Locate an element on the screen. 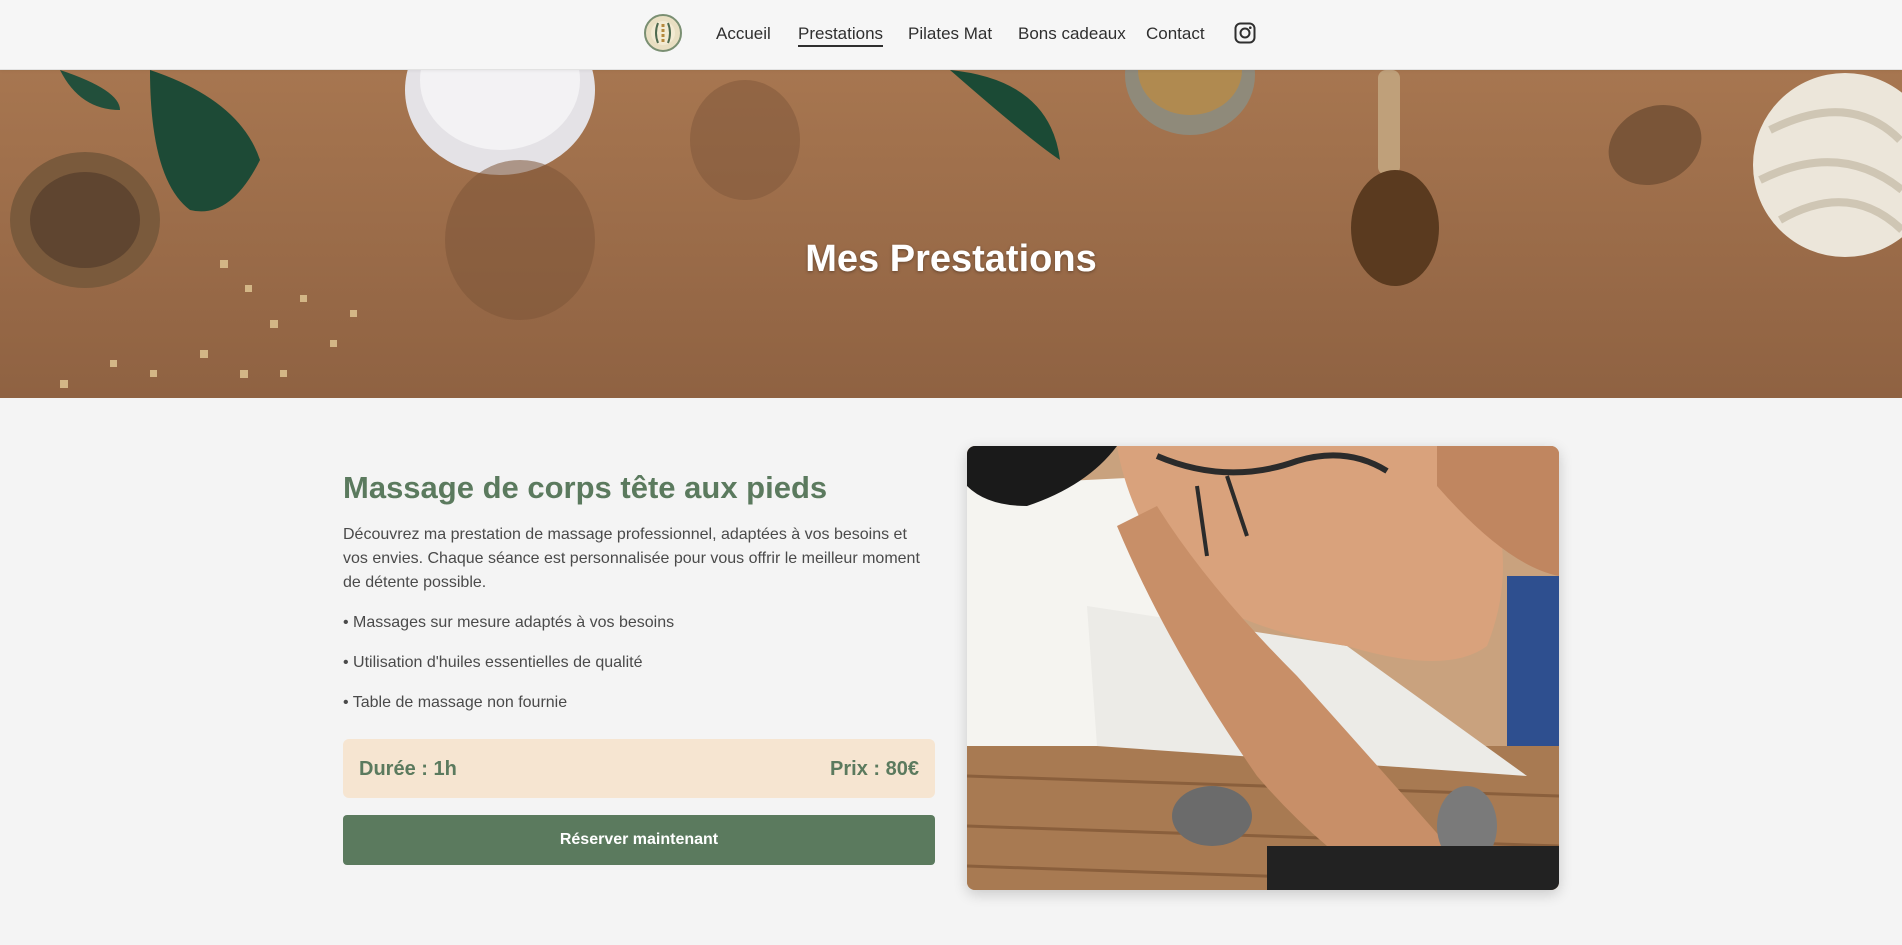 The image size is (1902, 945). nav-pilates-mat: Pilates Mat is located at coordinates (950, 34).